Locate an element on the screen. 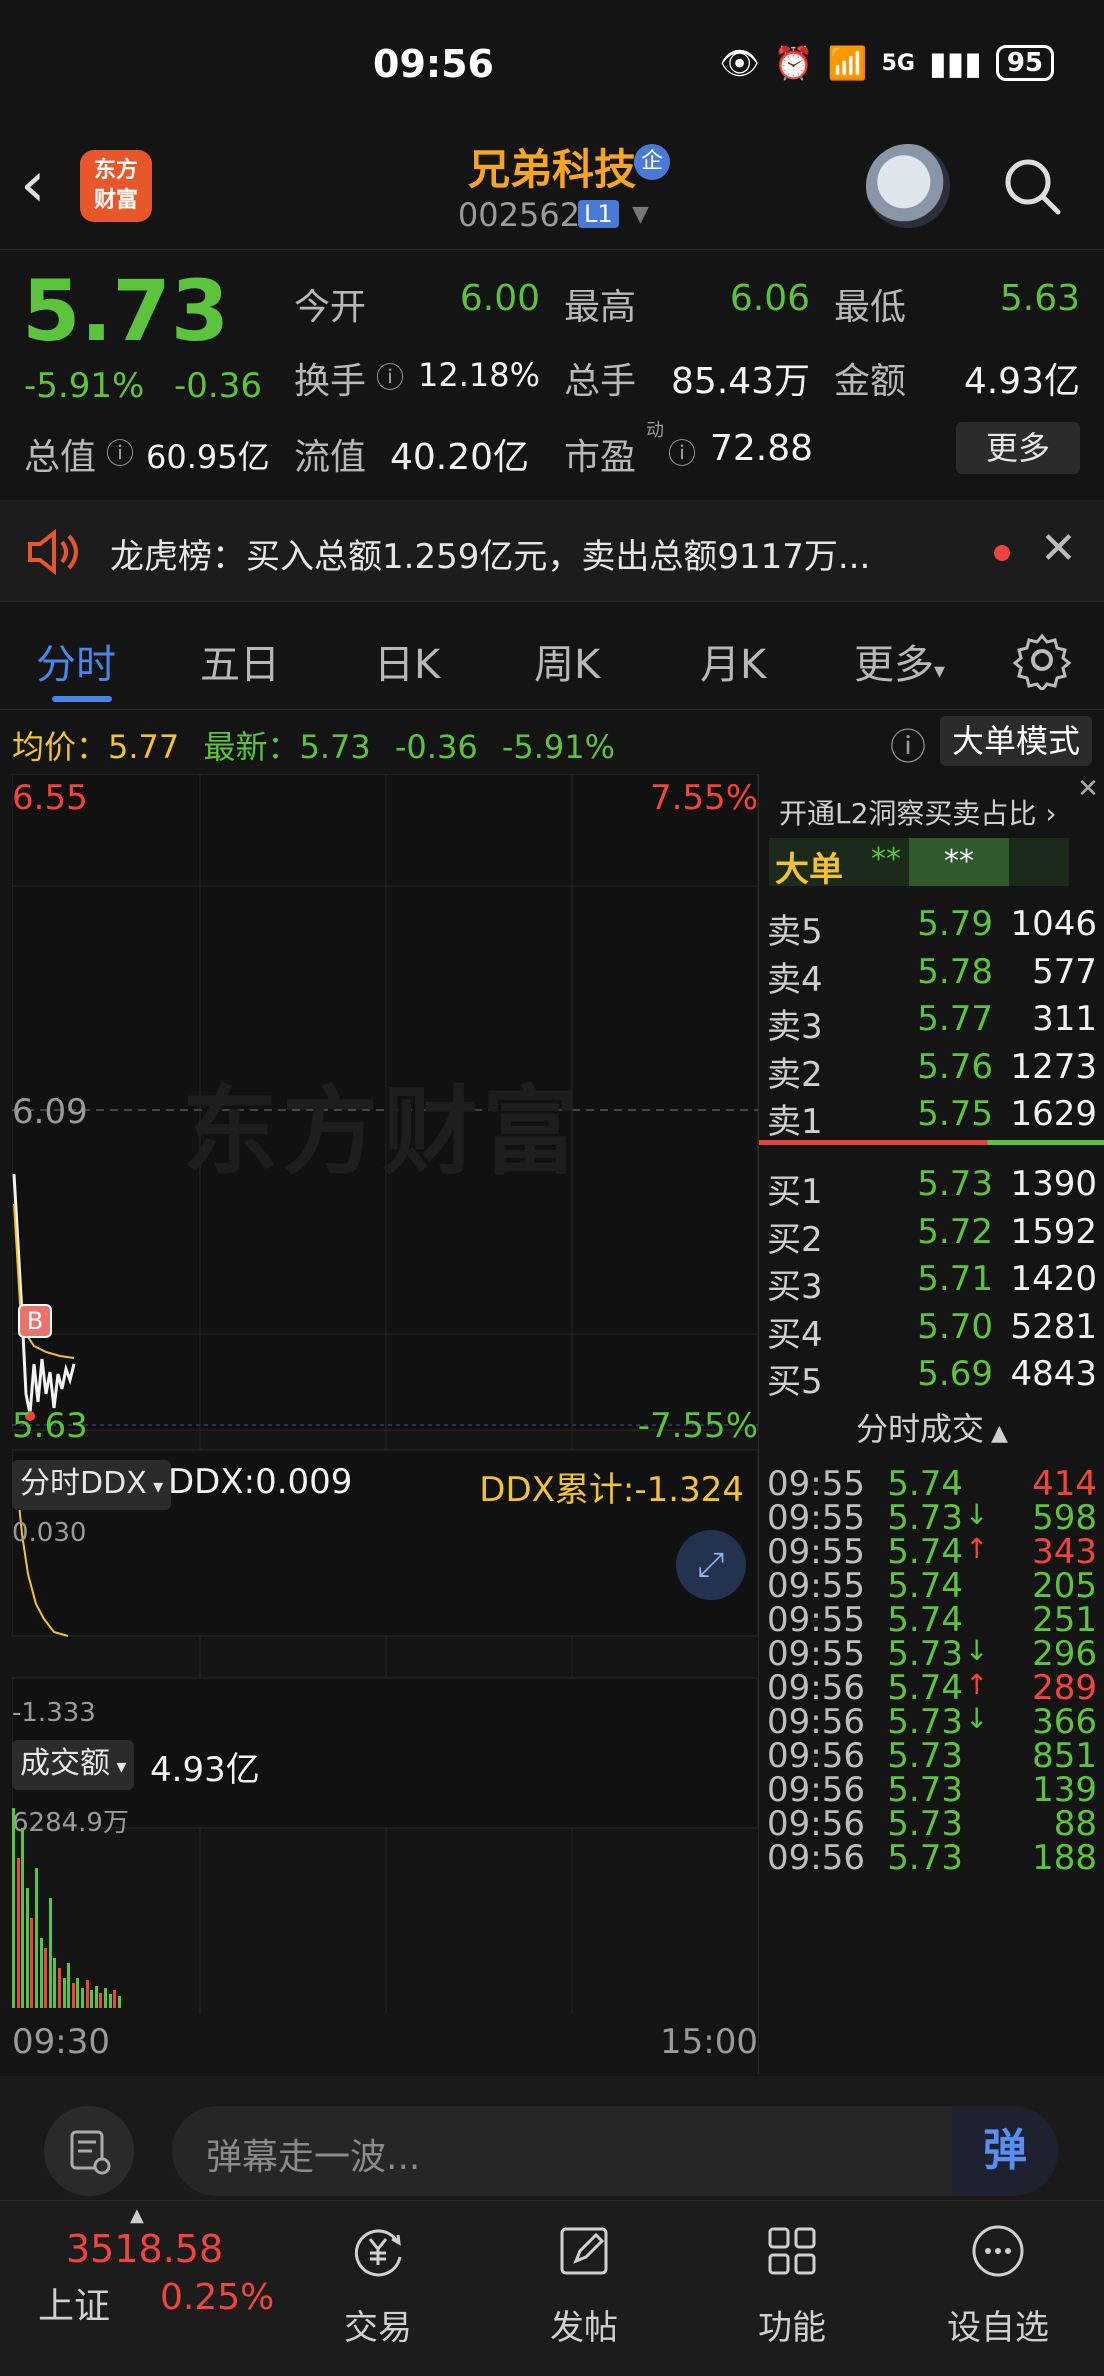  tick-row: 09:55 5.74 205 is located at coordinates (931, 1586).